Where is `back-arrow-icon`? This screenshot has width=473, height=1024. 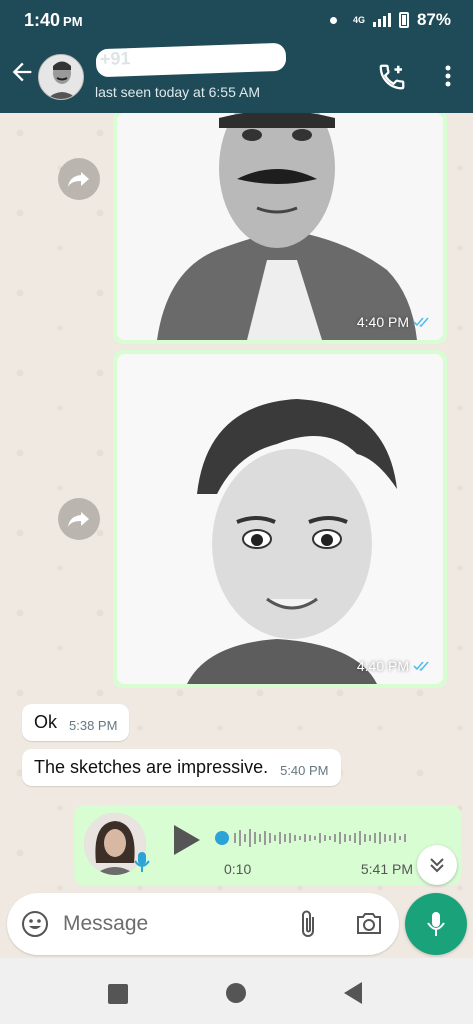 back-arrow-icon is located at coordinates (22, 72).